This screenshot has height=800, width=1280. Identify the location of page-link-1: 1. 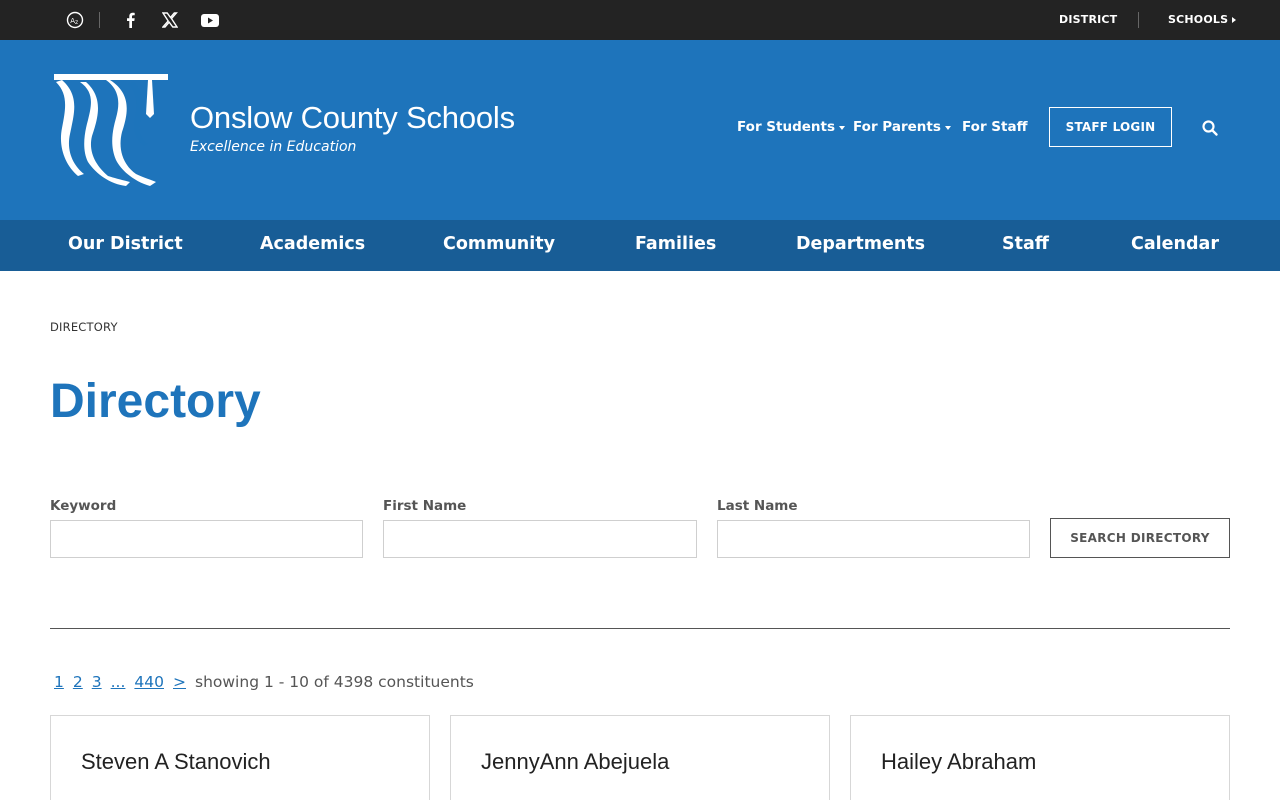
(59, 682).